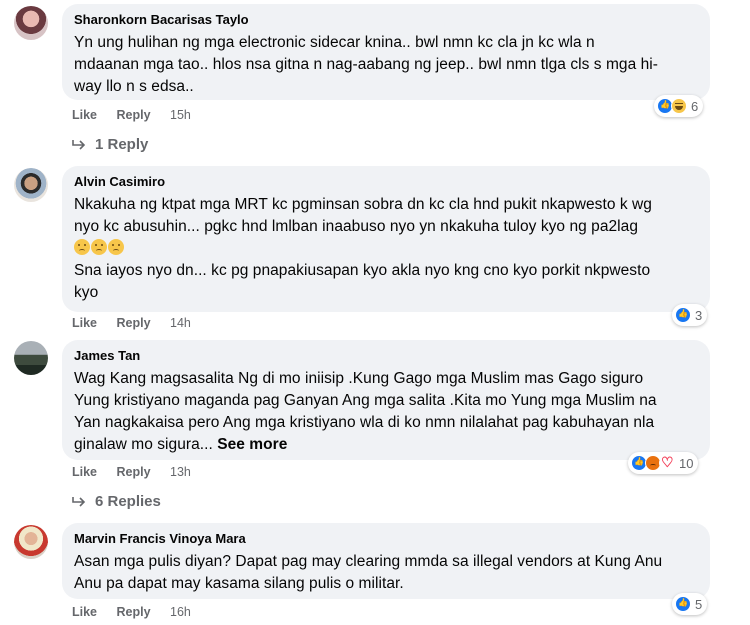 The width and height of the screenshot is (750, 625). What do you see at coordinates (699, 315) in the screenshot?
I see `reaction-count: 3` at bounding box center [699, 315].